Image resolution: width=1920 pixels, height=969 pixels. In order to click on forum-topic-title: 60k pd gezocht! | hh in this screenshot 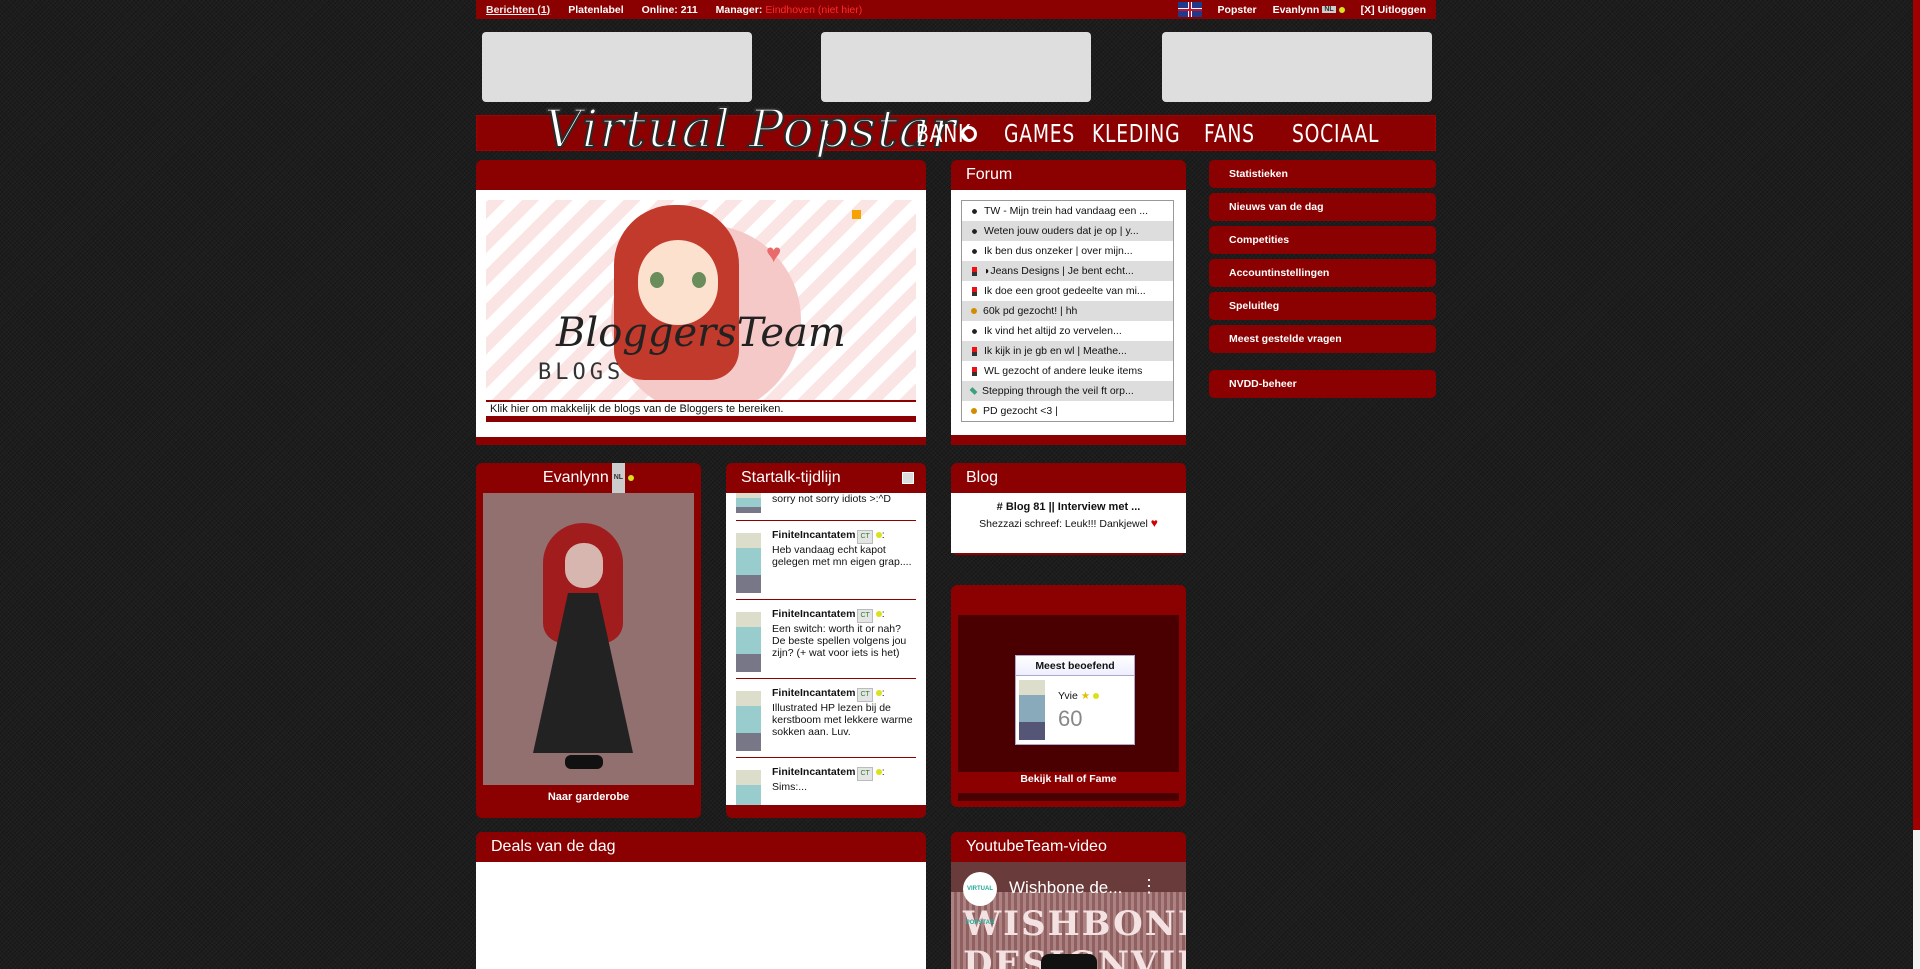, I will do `click(1030, 311)`.